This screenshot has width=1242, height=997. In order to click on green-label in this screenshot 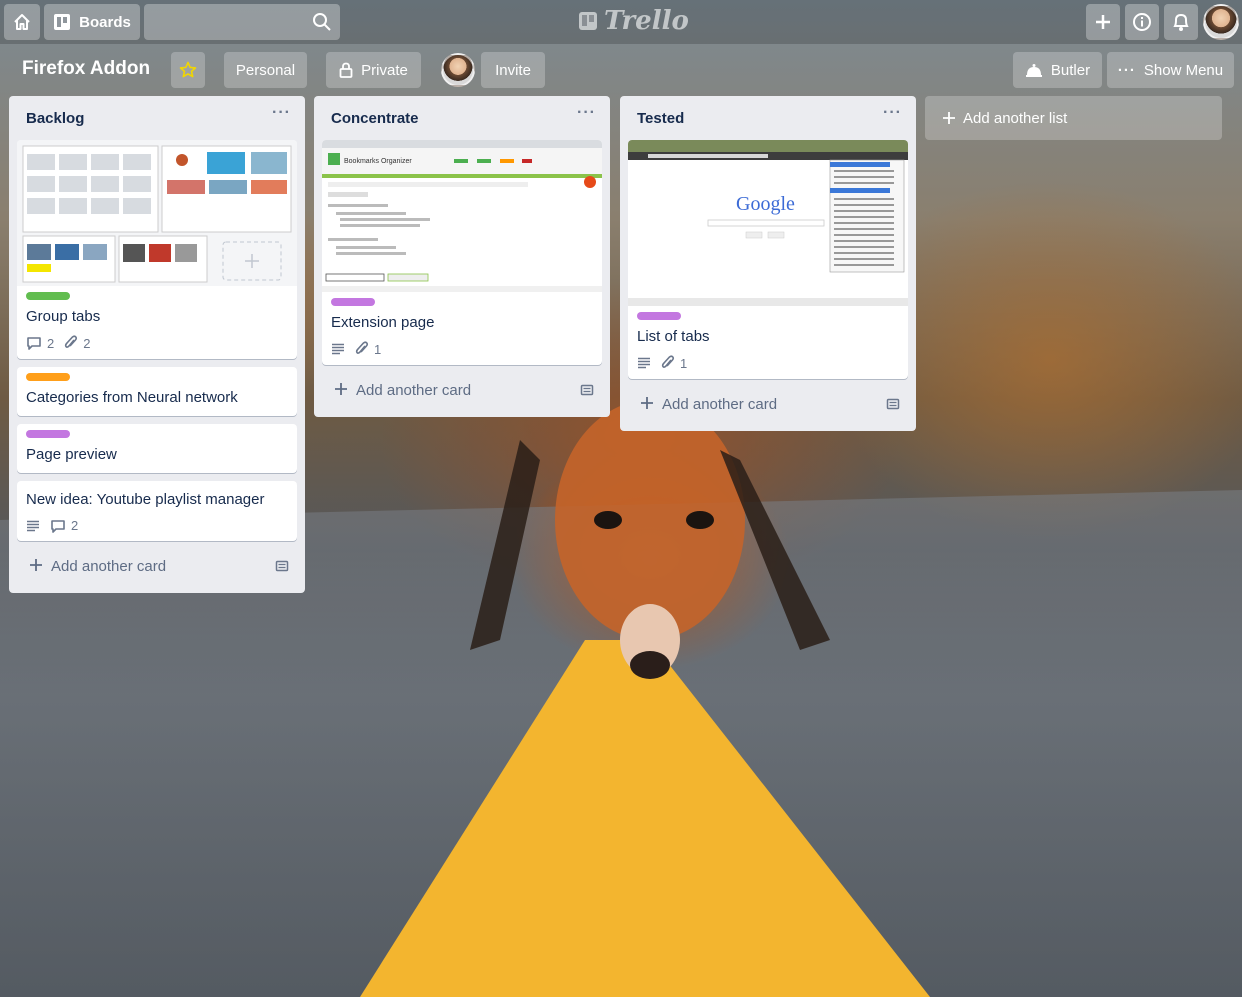, I will do `click(48, 296)`.